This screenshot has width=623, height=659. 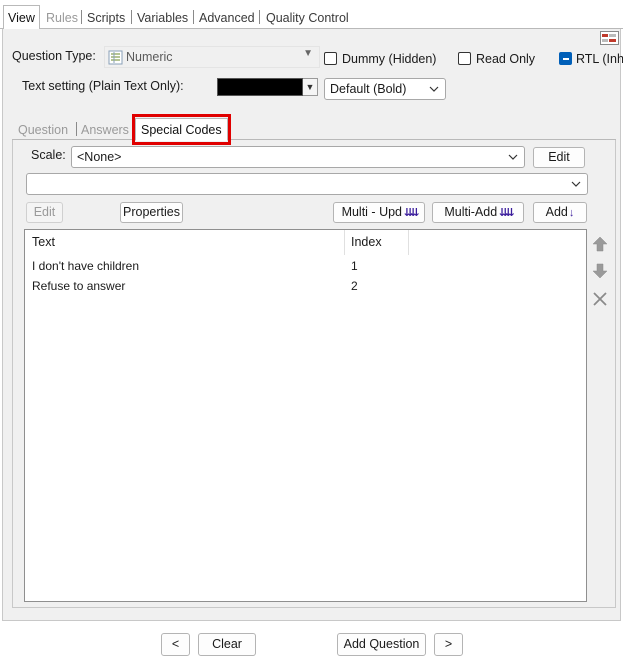 What do you see at coordinates (62, 19) in the screenshot?
I see `tab-rules: Rules` at bounding box center [62, 19].